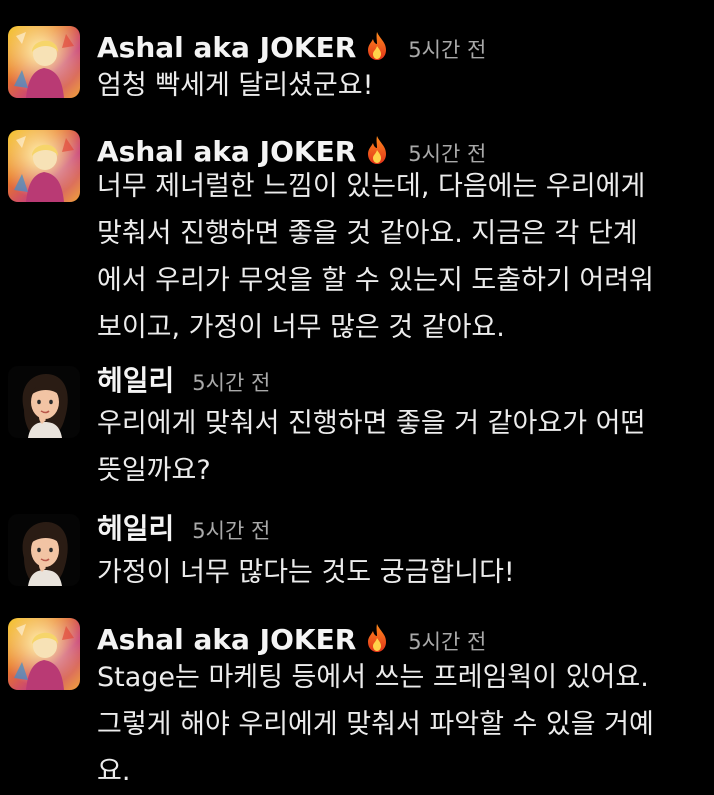  I want to click on message-line: Stage는 마케팅 등에서 쓰는 프레임웍이 있어요., so click(373, 677).